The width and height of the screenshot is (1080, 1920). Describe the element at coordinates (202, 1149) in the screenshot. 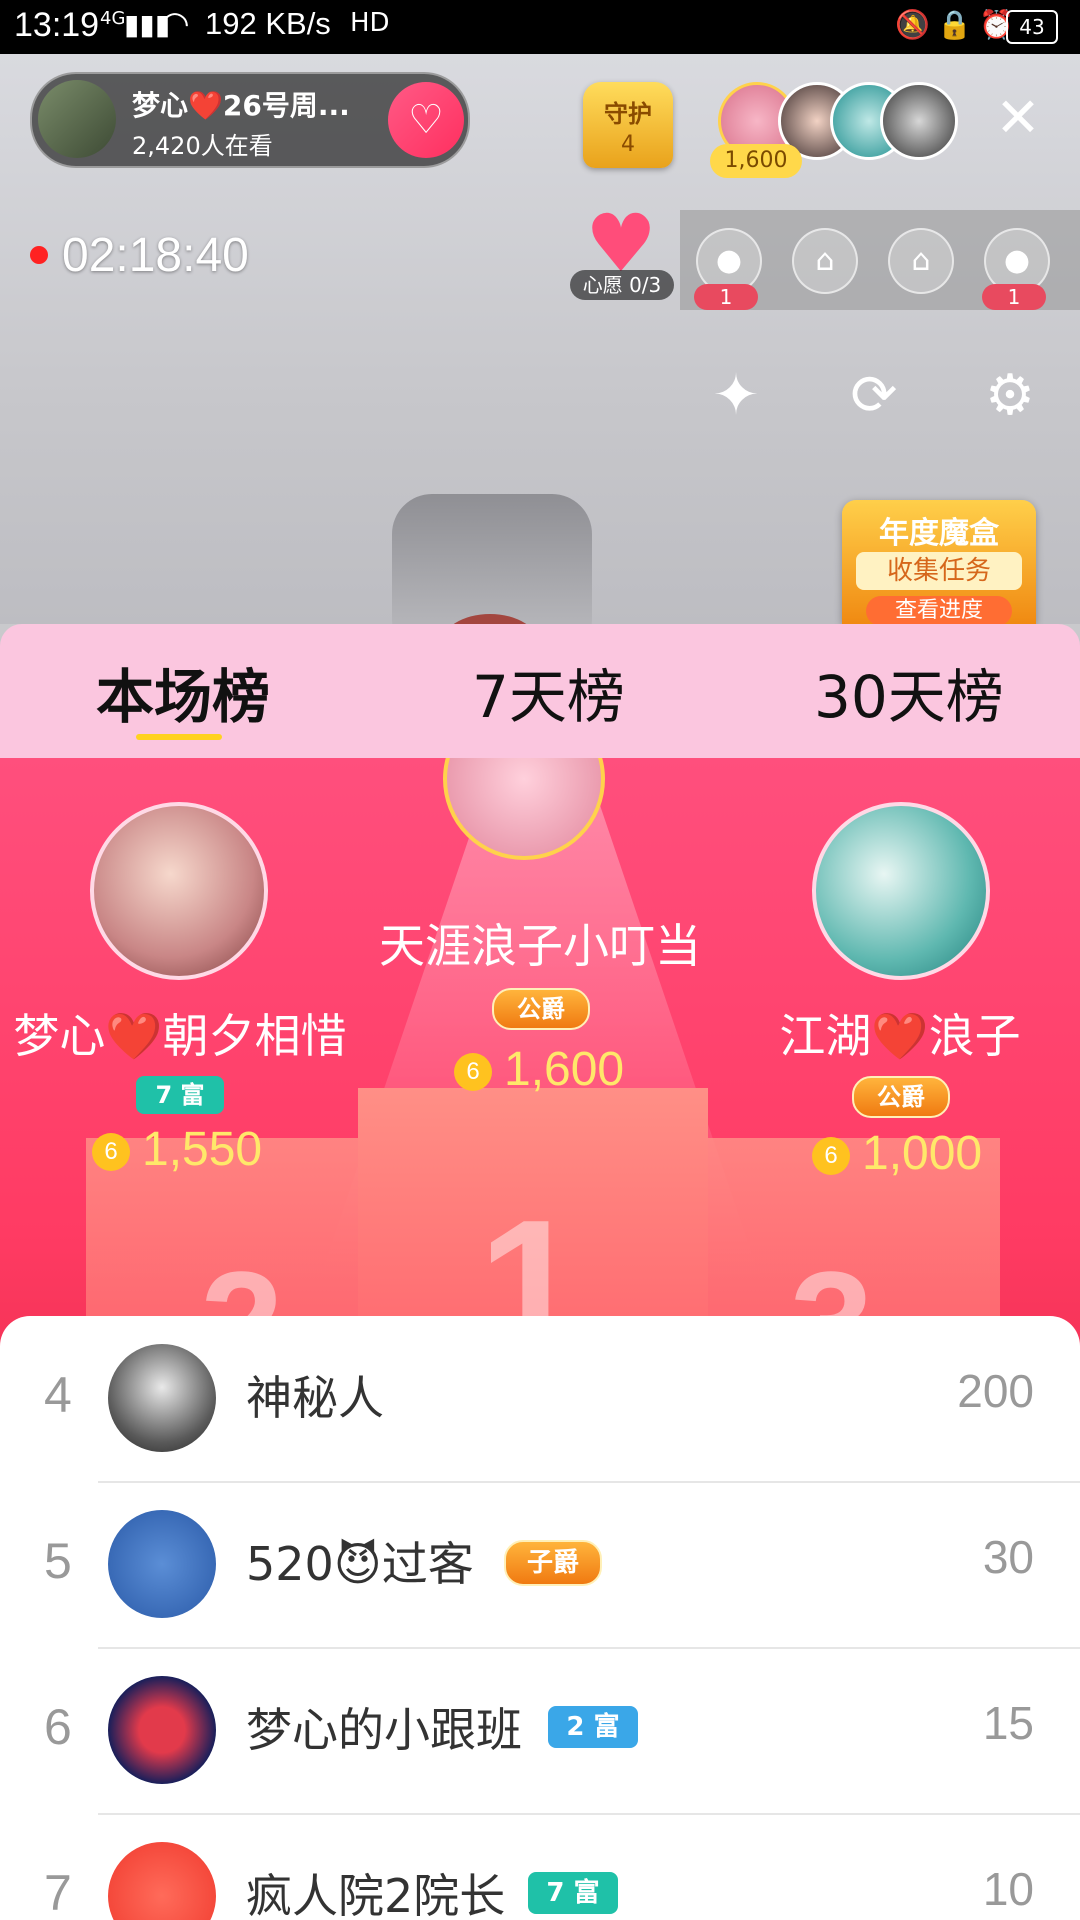

I see `rank2-coins-value: 1,550` at that location.